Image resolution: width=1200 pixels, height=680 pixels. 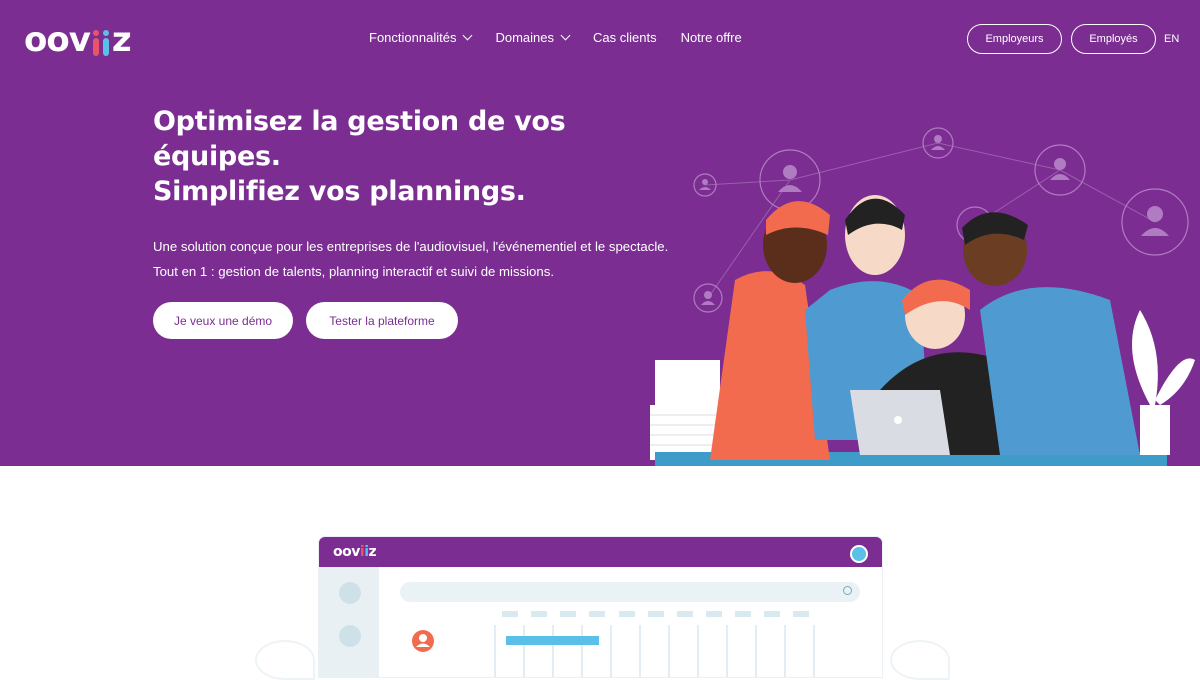 I want to click on headline-line: Optimisez la gestion de vos, so click(x=359, y=121).